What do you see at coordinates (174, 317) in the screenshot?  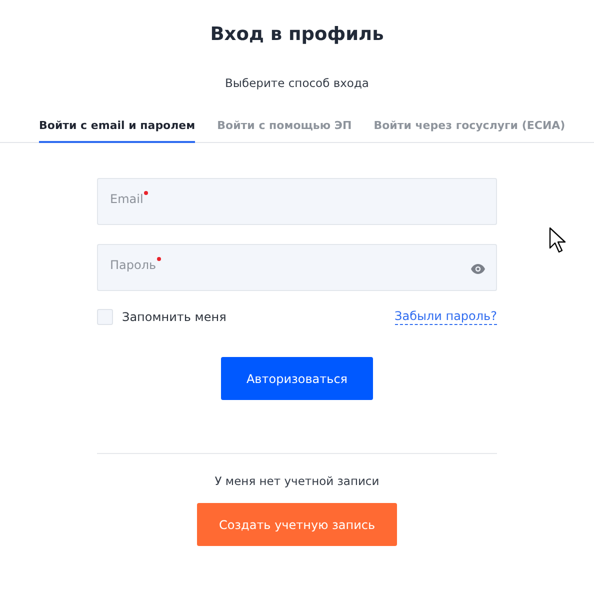 I see `checkbox-label: Запомнить меня` at bounding box center [174, 317].